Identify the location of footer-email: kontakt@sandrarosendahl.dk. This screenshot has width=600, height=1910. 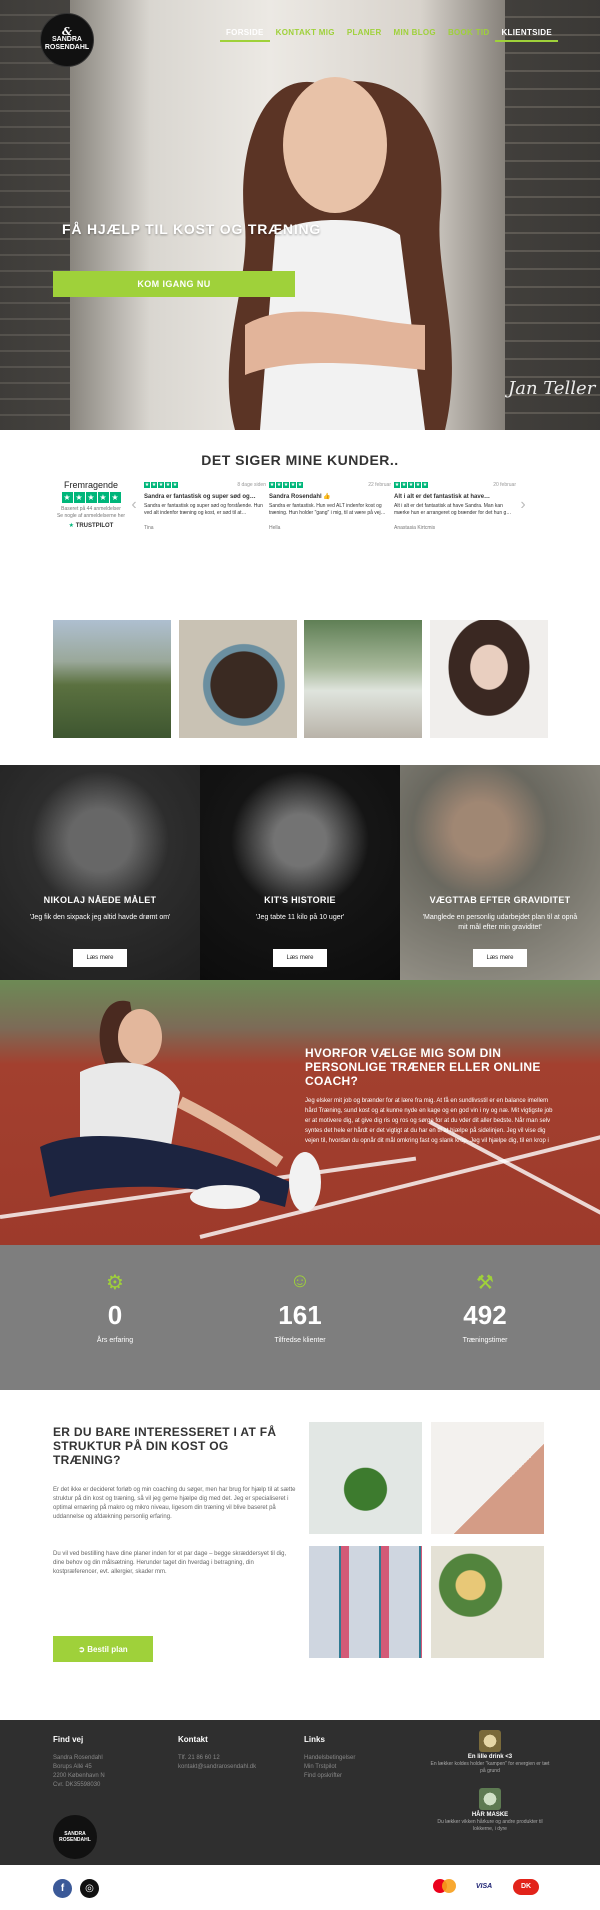
(217, 1767).